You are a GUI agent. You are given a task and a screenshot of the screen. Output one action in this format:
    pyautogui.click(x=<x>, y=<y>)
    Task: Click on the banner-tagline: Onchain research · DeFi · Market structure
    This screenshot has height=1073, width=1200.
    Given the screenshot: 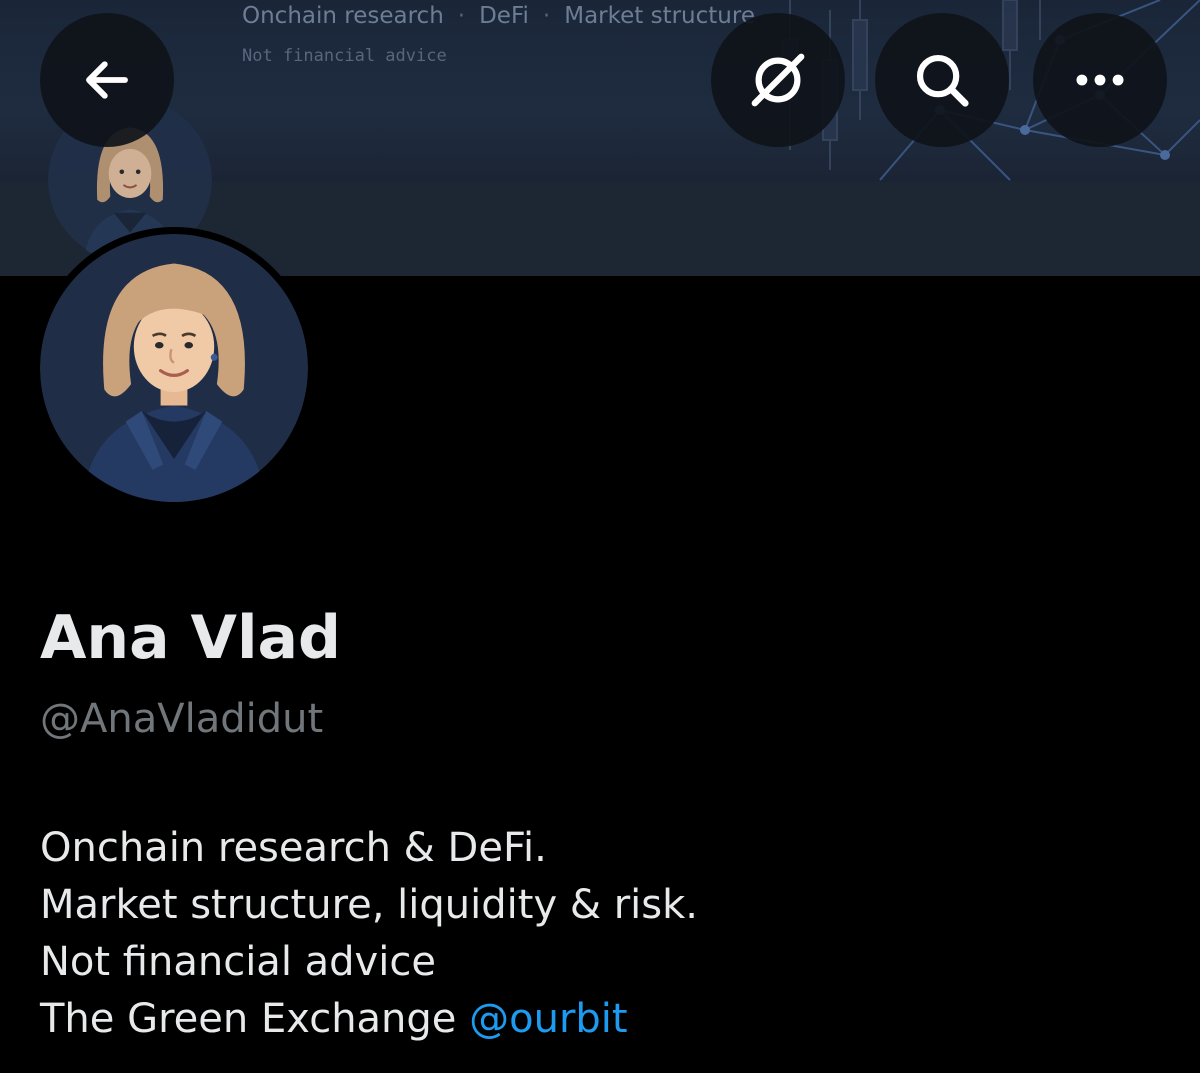 What is the action you would take?
    pyautogui.click(x=498, y=16)
    